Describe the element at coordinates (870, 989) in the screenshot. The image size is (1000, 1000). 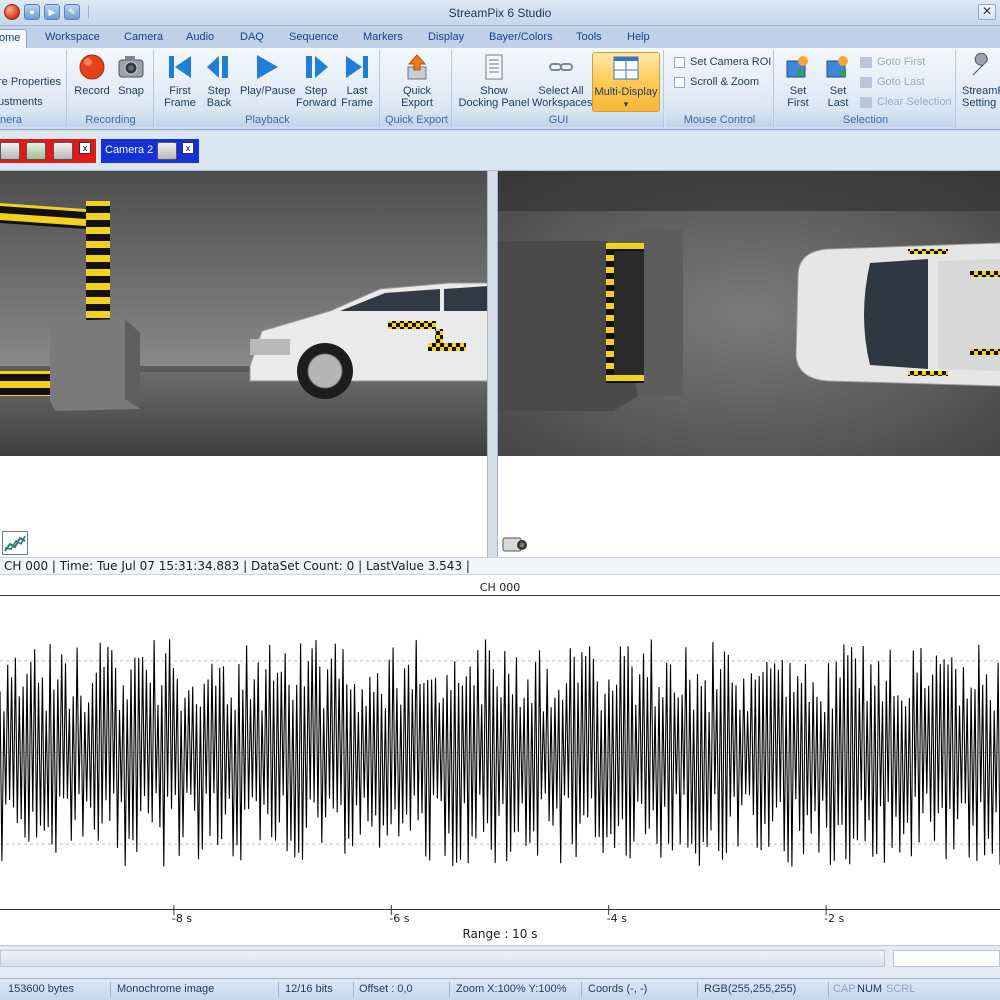
I see `status-num: NUM` at that location.